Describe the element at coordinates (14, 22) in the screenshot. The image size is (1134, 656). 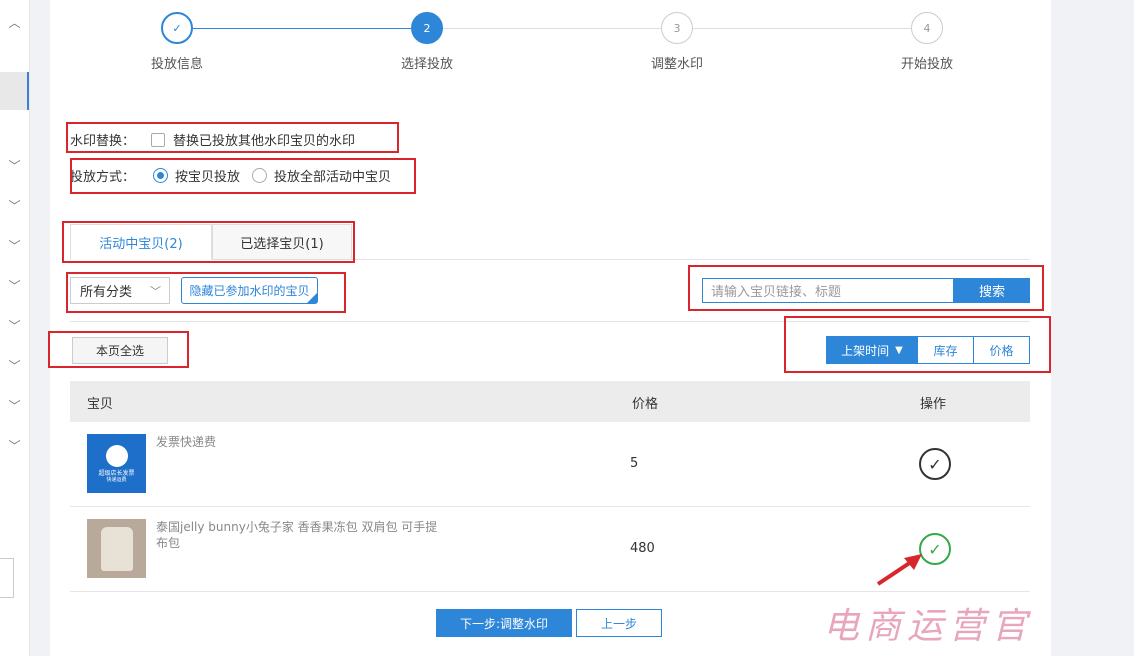
I see `chevron-up-icon: ︿` at that location.